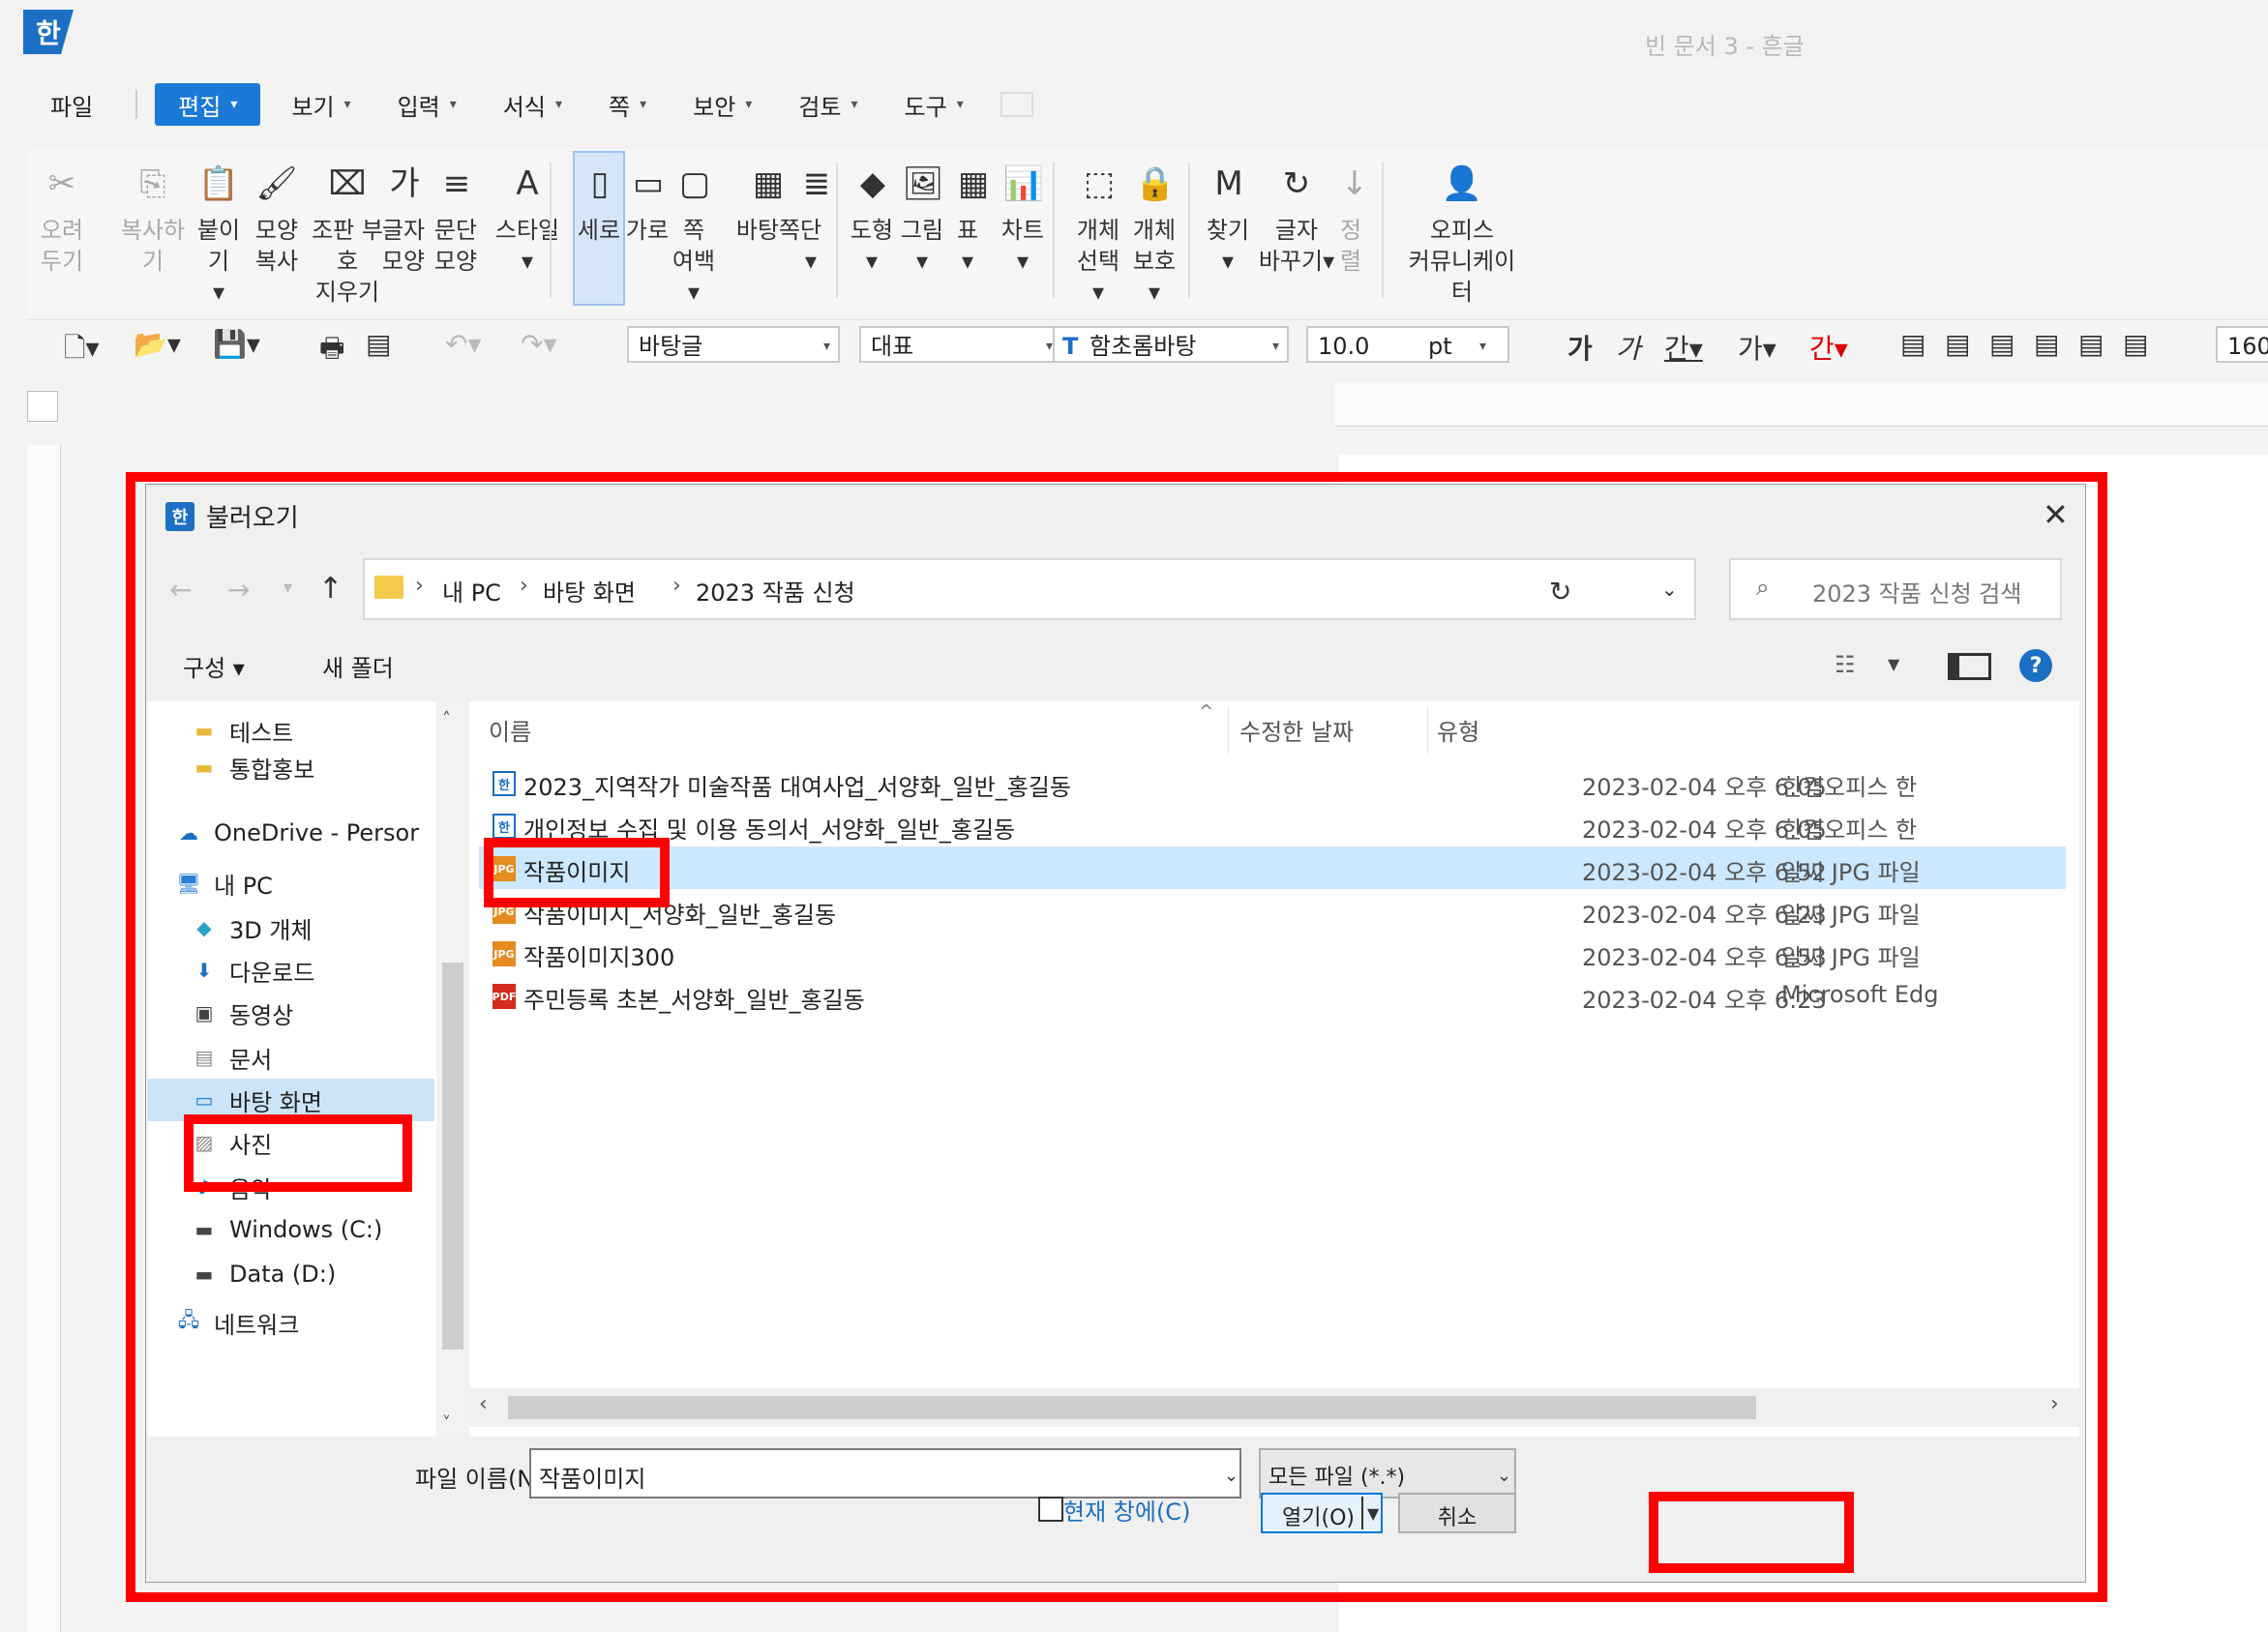 The image size is (2268, 1632). What do you see at coordinates (872, 218) in the screenshot?
I see `ribbon-button: ◆ 도형 ▾` at bounding box center [872, 218].